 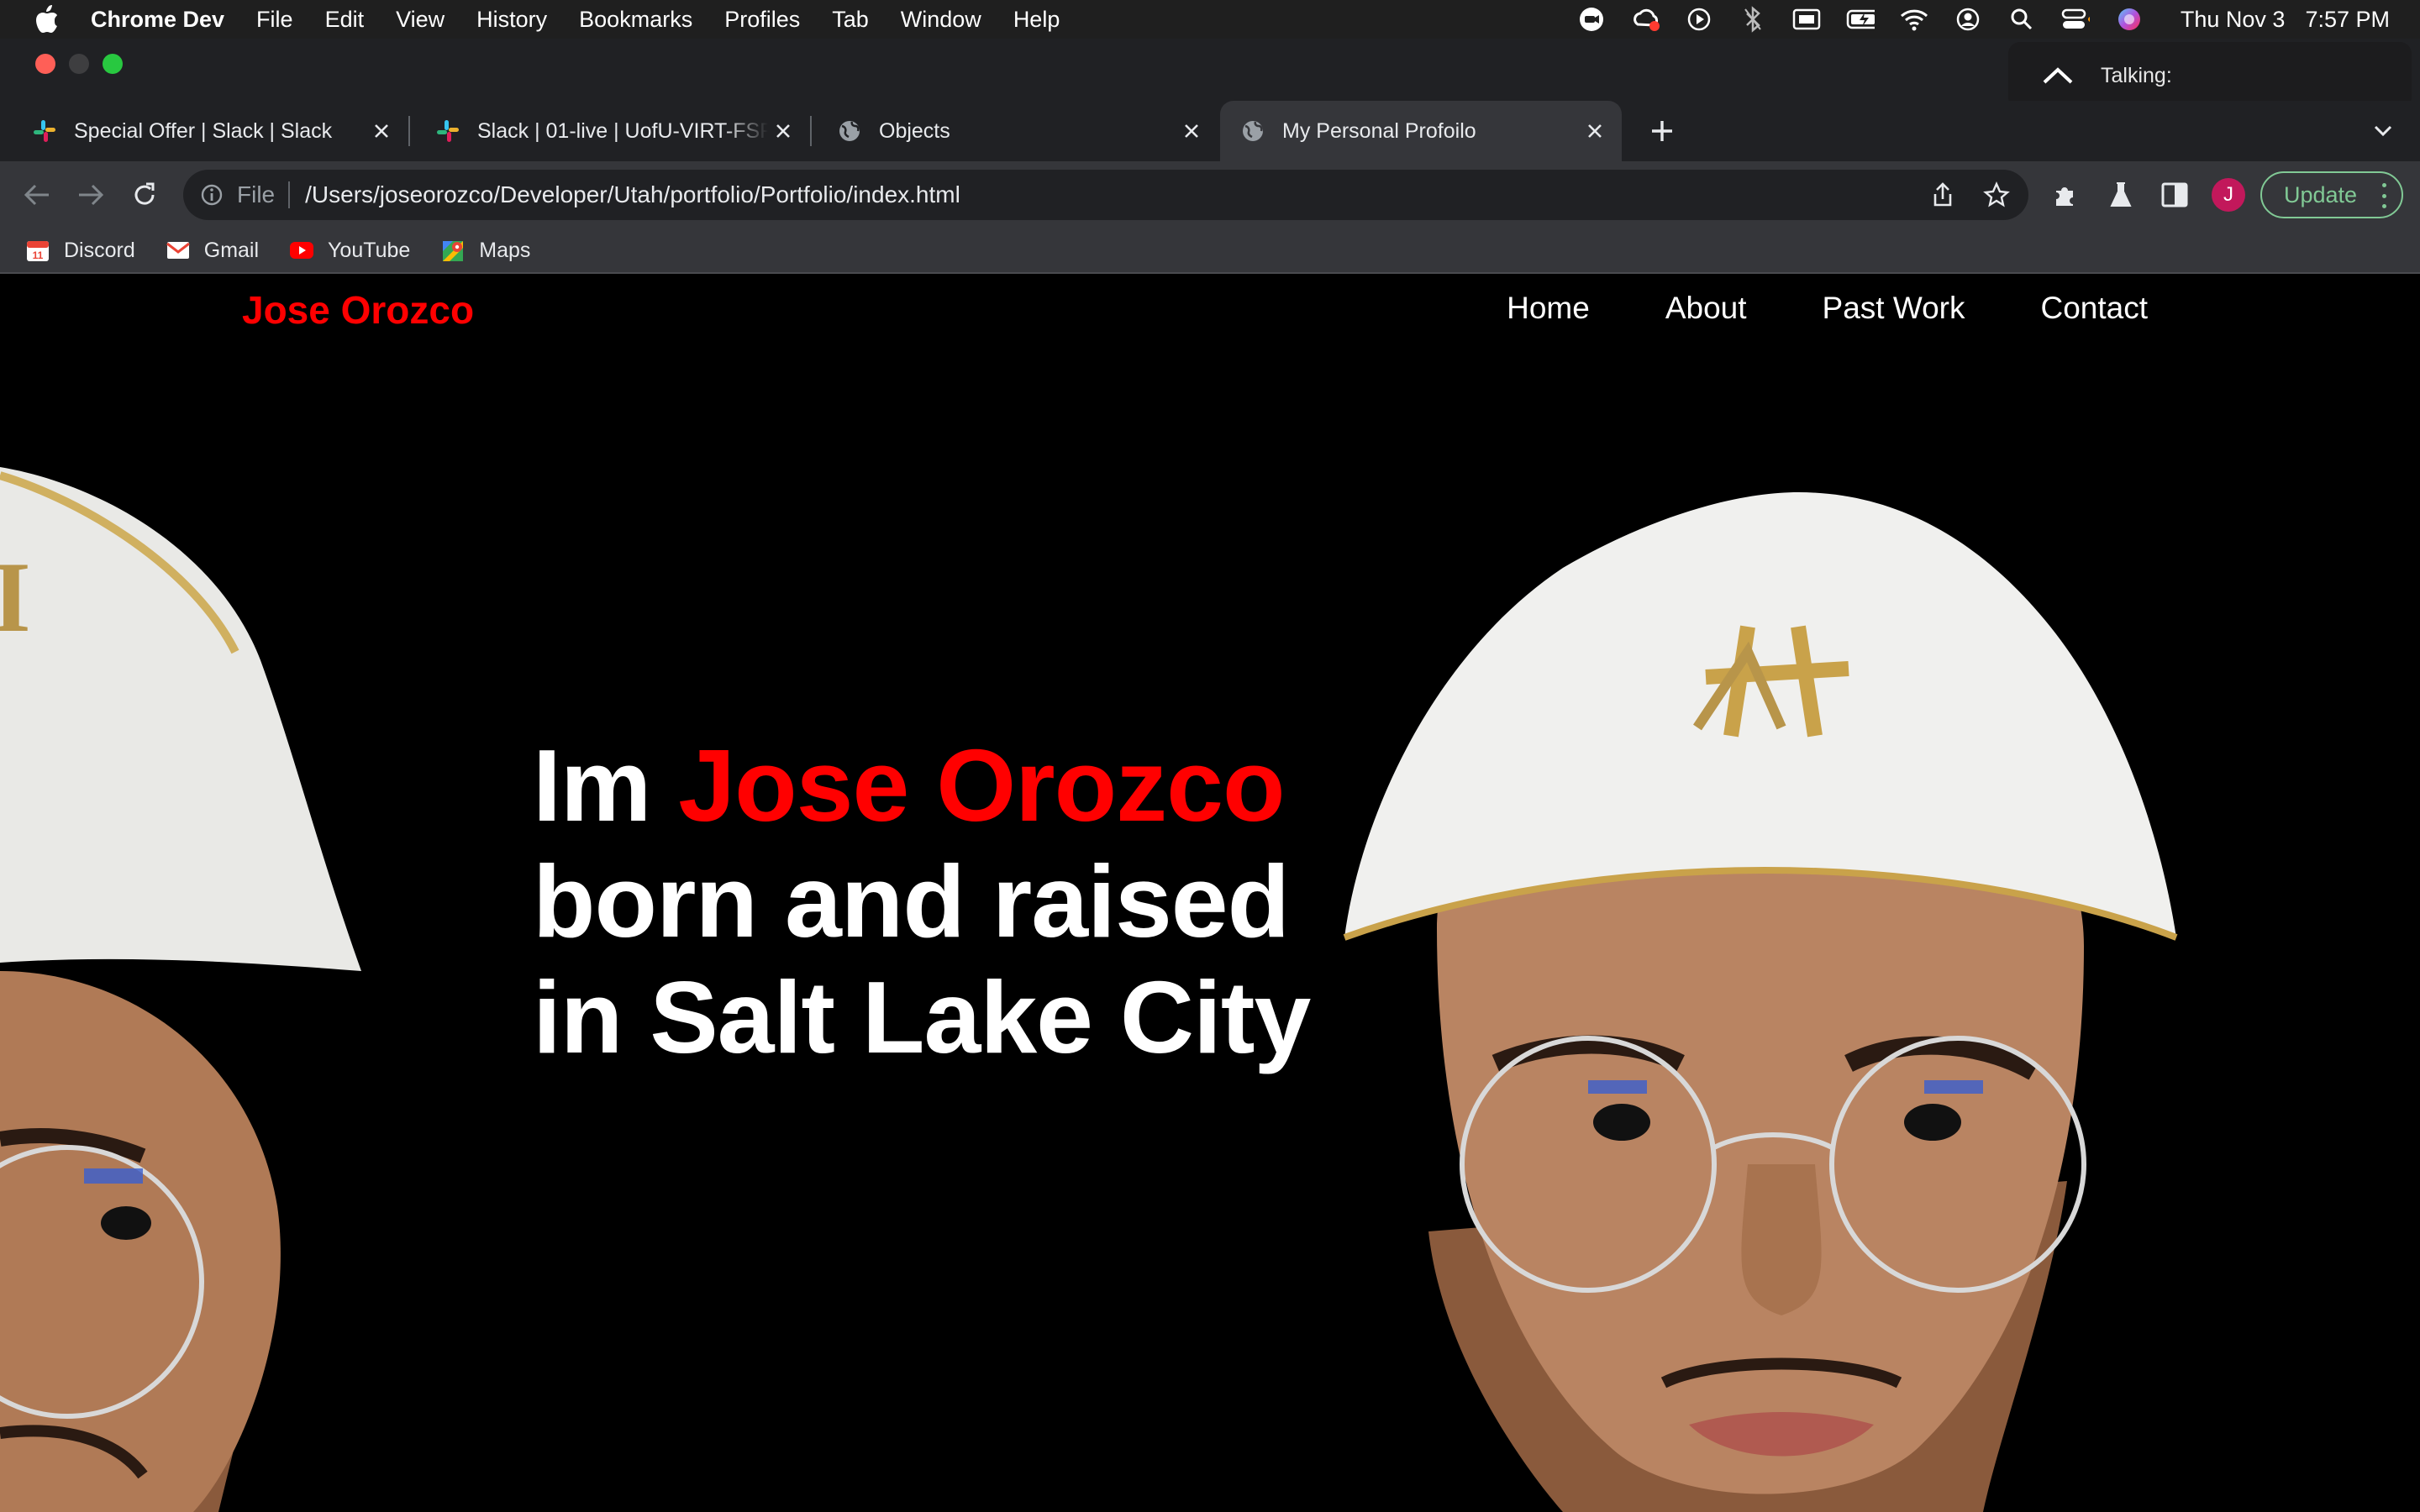 I want to click on bookmarks-bar: 11 Discord Gmail YouTube Maps, so click(x=1210, y=251).